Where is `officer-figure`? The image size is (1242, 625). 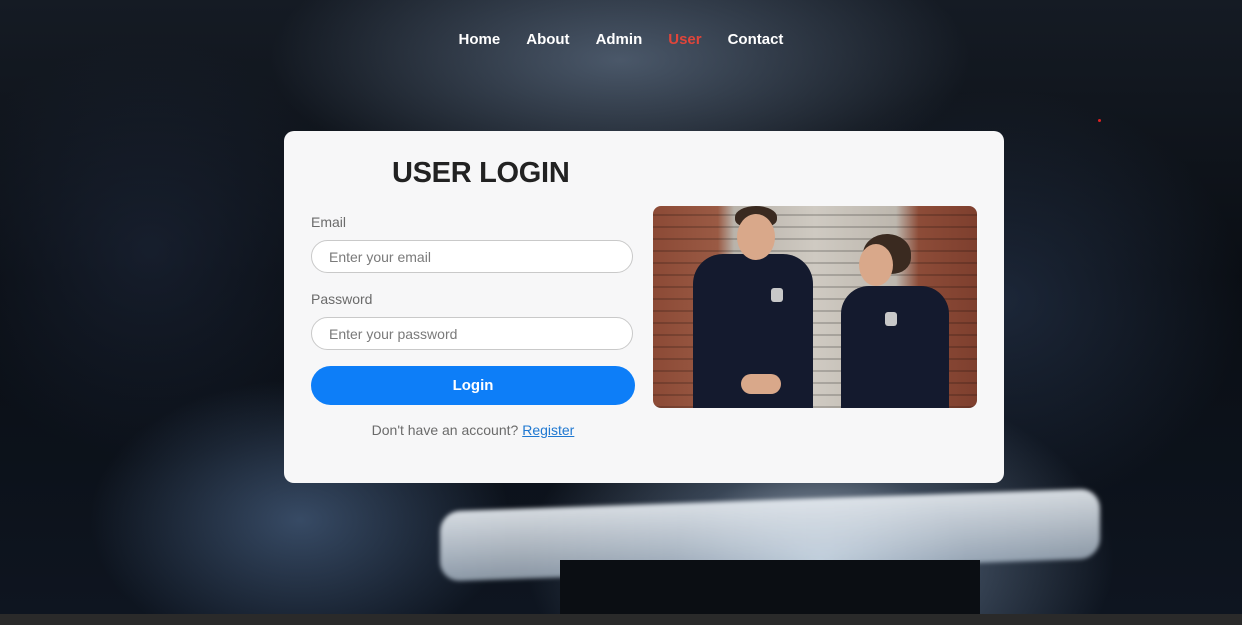
officer-figure is located at coordinates (895, 347).